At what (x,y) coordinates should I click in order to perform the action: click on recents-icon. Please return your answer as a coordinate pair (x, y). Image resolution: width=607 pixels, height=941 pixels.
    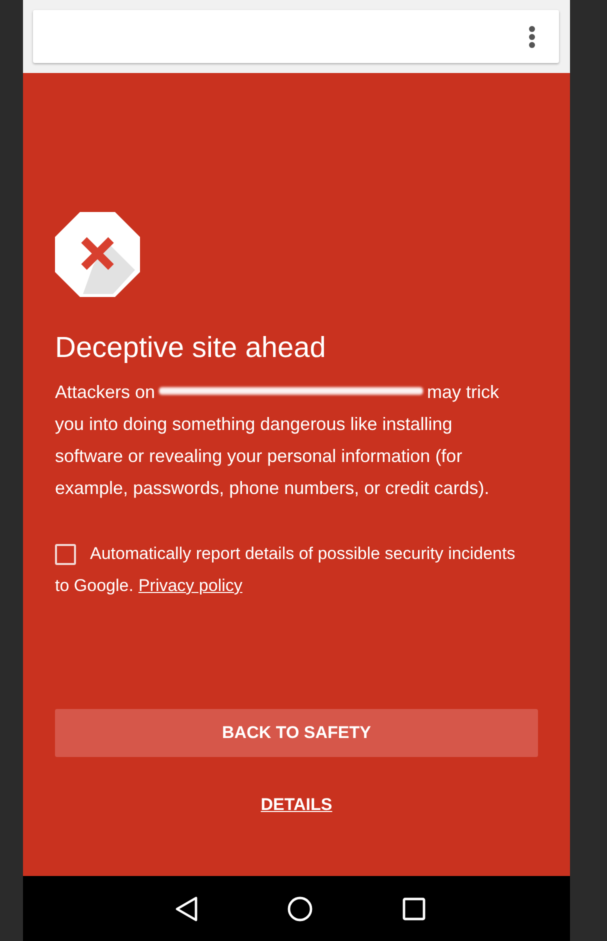
    Looking at the image, I should click on (414, 908).